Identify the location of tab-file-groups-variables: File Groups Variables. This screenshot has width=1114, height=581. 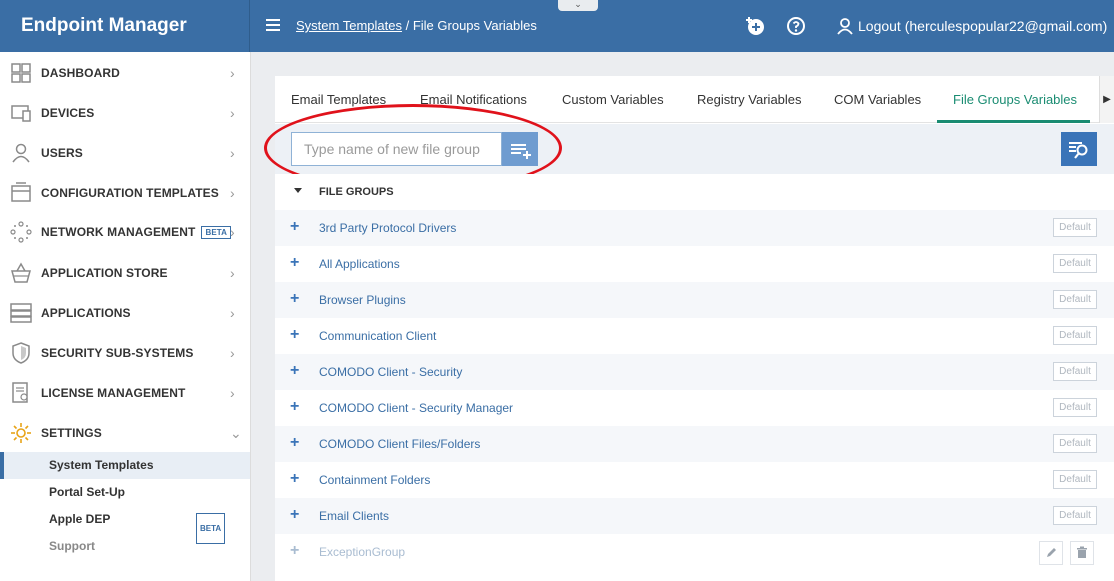
(1015, 99).